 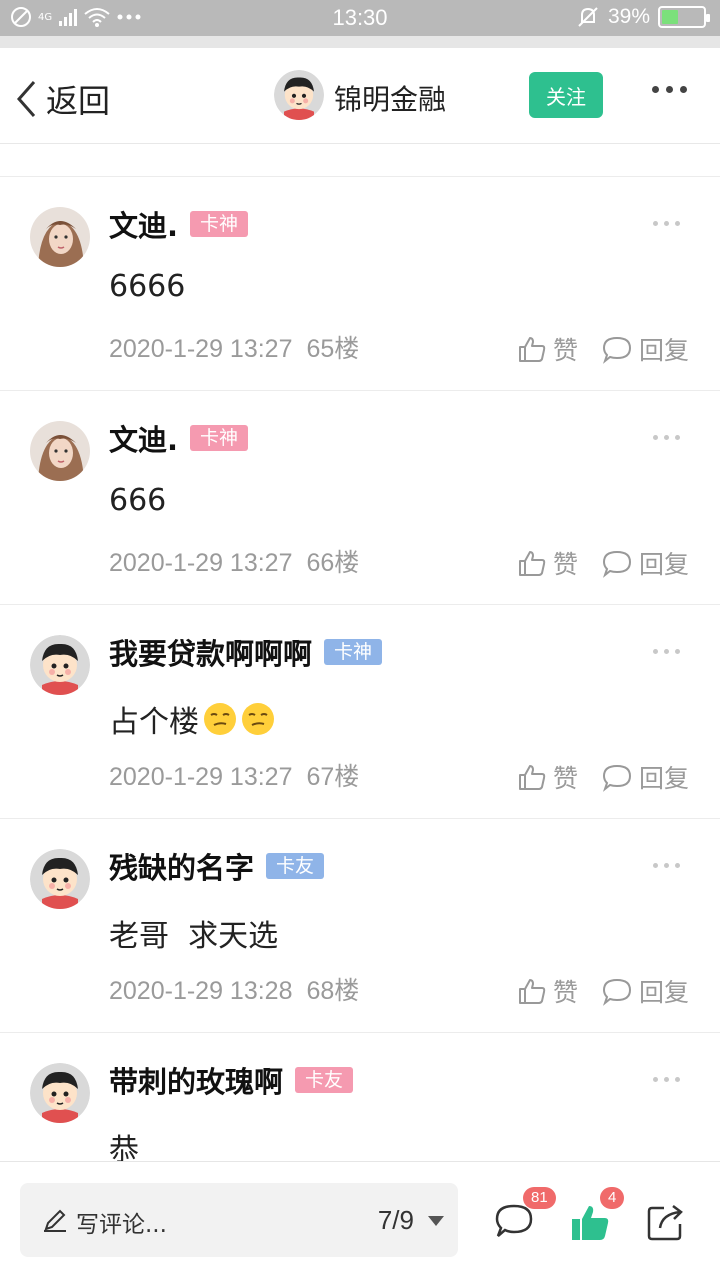 I want to click on author-name: 锦明金融, so click(x=390, y=98).